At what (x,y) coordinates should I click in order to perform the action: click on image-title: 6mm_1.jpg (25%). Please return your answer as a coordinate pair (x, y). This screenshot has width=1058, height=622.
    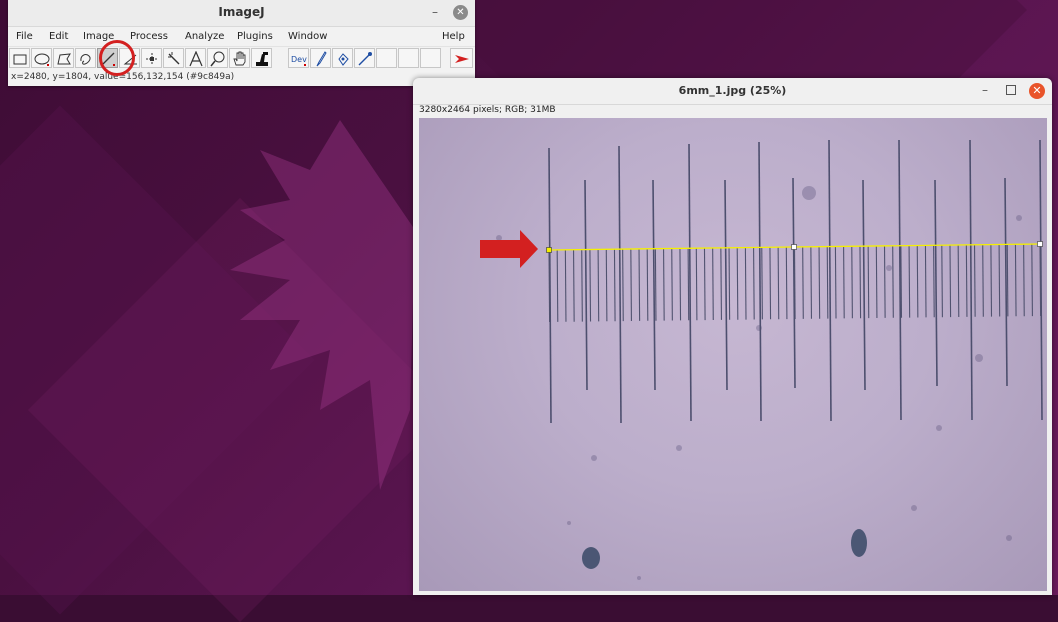
    Looking at the image, I should click on (732, 90).